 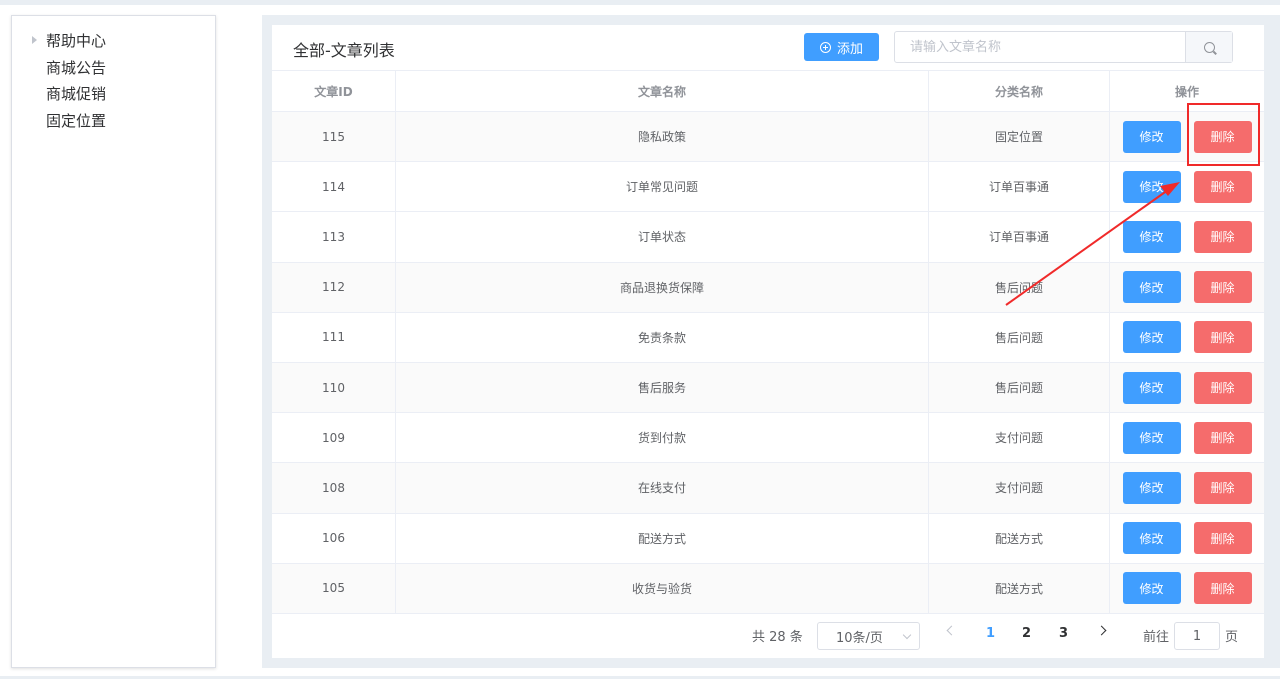 I want to click on cell-id: 106, so click(x=334, y=538).